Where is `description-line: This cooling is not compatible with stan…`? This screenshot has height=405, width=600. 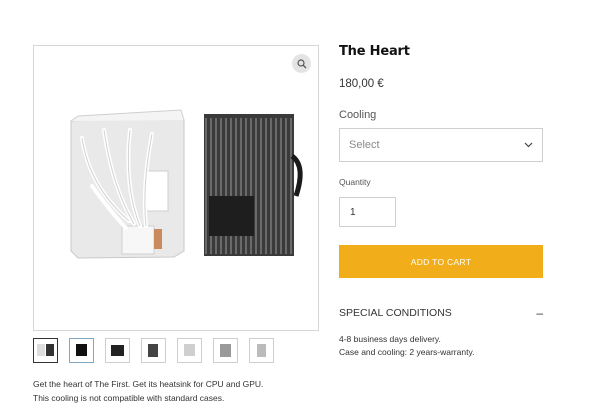 description-line: This cooling is not compatible with stan… is located at coordinates (129, 398).